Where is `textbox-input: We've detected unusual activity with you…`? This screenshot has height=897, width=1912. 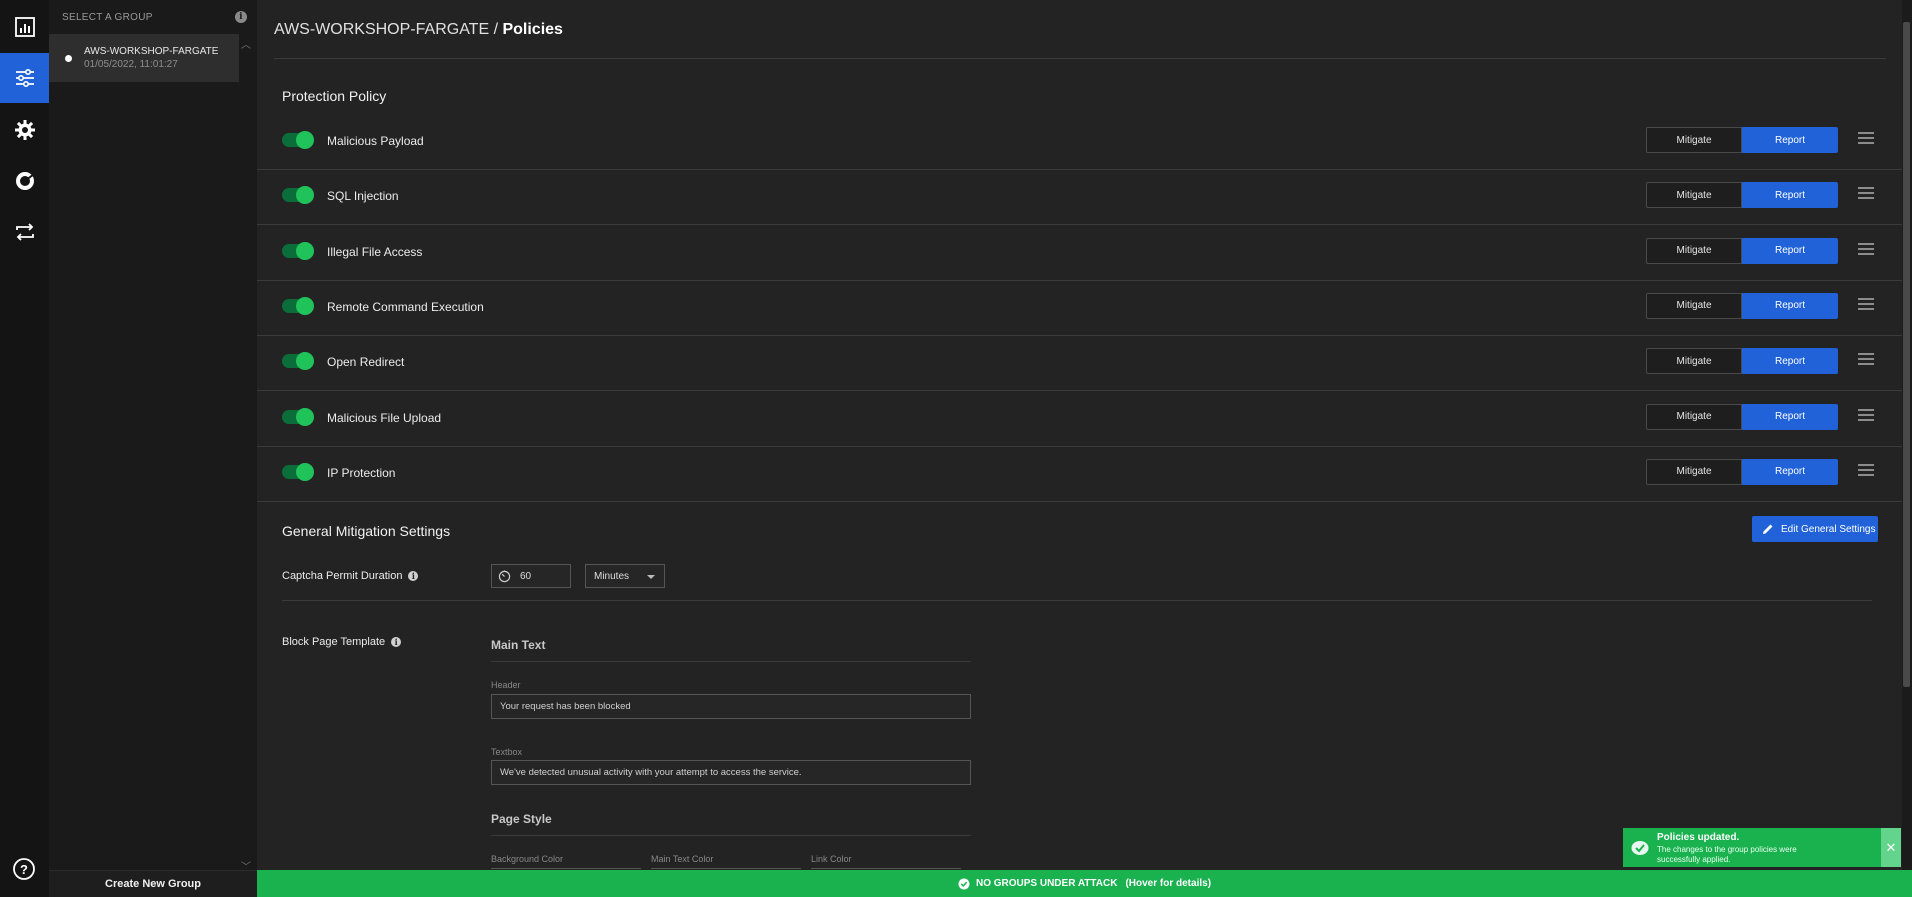
textbox-input: We've detected unusual activity with you… is located at coordinates (731, 772).